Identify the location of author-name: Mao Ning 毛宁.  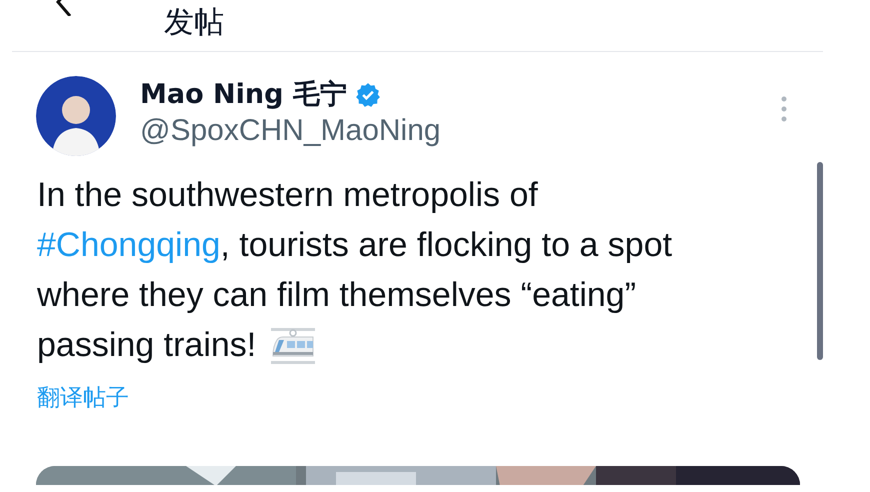
(243, 95).